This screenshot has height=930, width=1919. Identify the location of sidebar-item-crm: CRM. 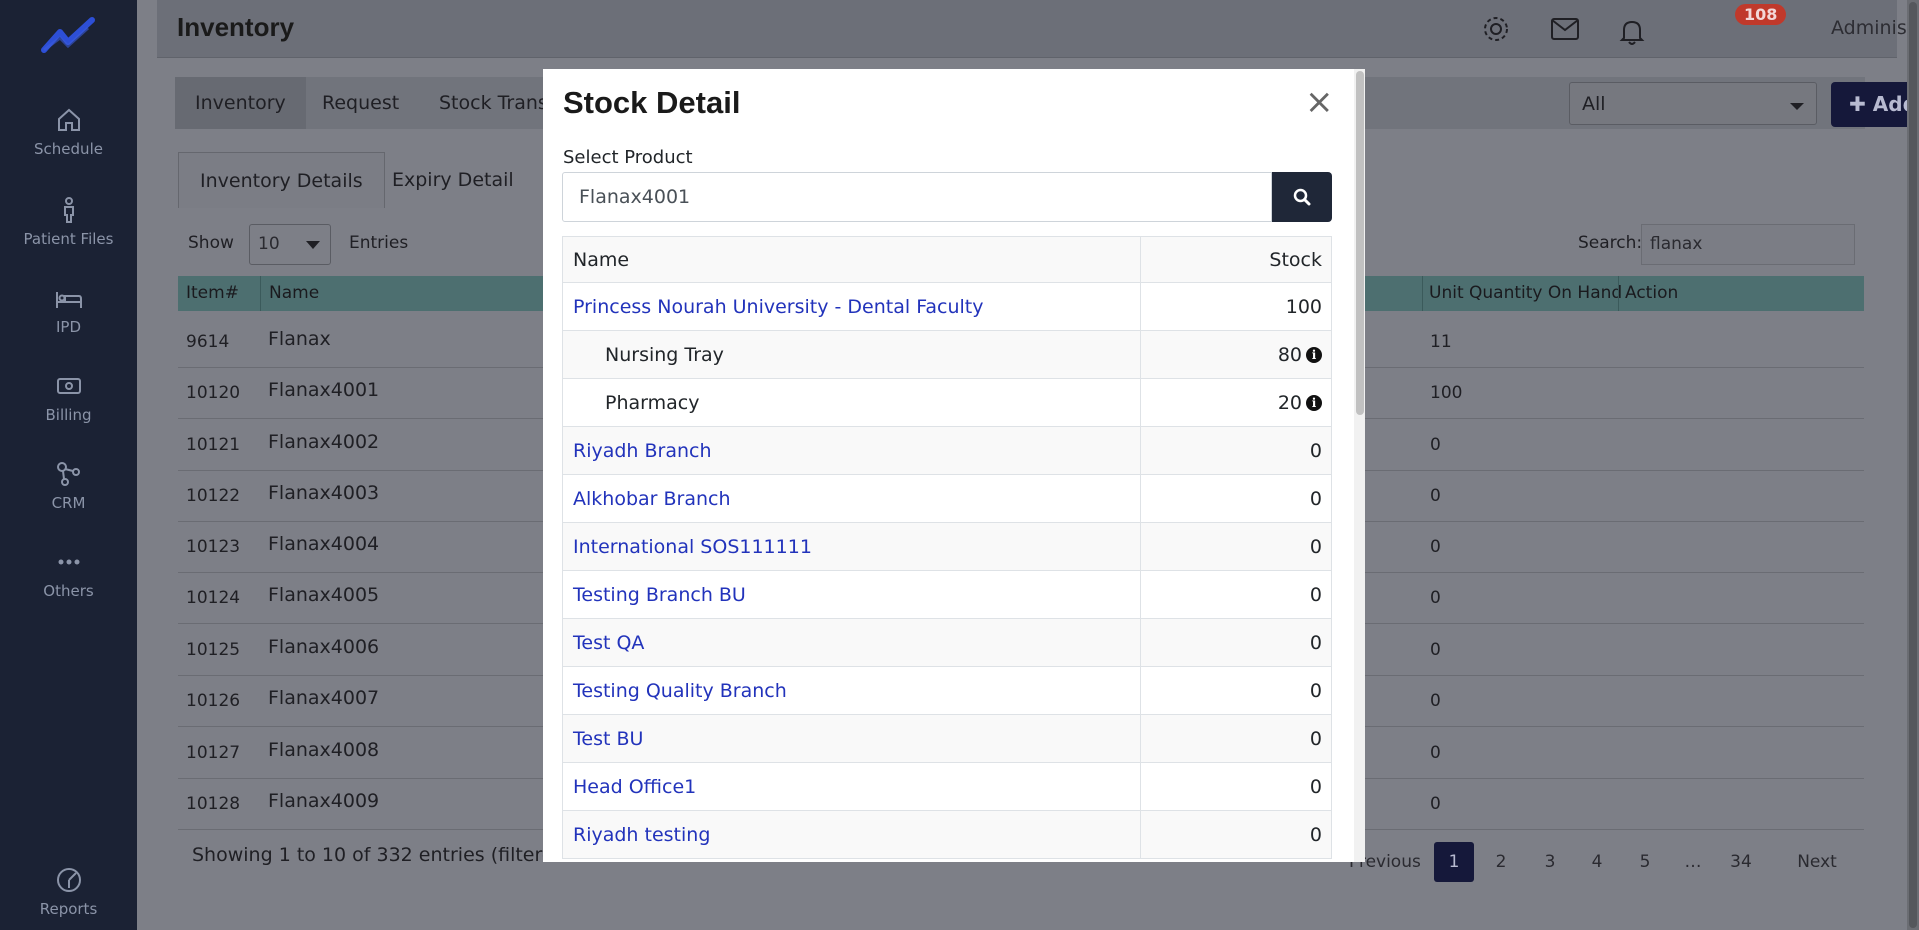
(68, 486).